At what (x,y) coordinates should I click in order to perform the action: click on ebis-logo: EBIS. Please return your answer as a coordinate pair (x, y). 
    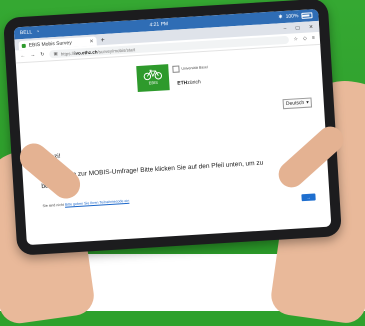
    Looking at the image, I should click on (153, 78).